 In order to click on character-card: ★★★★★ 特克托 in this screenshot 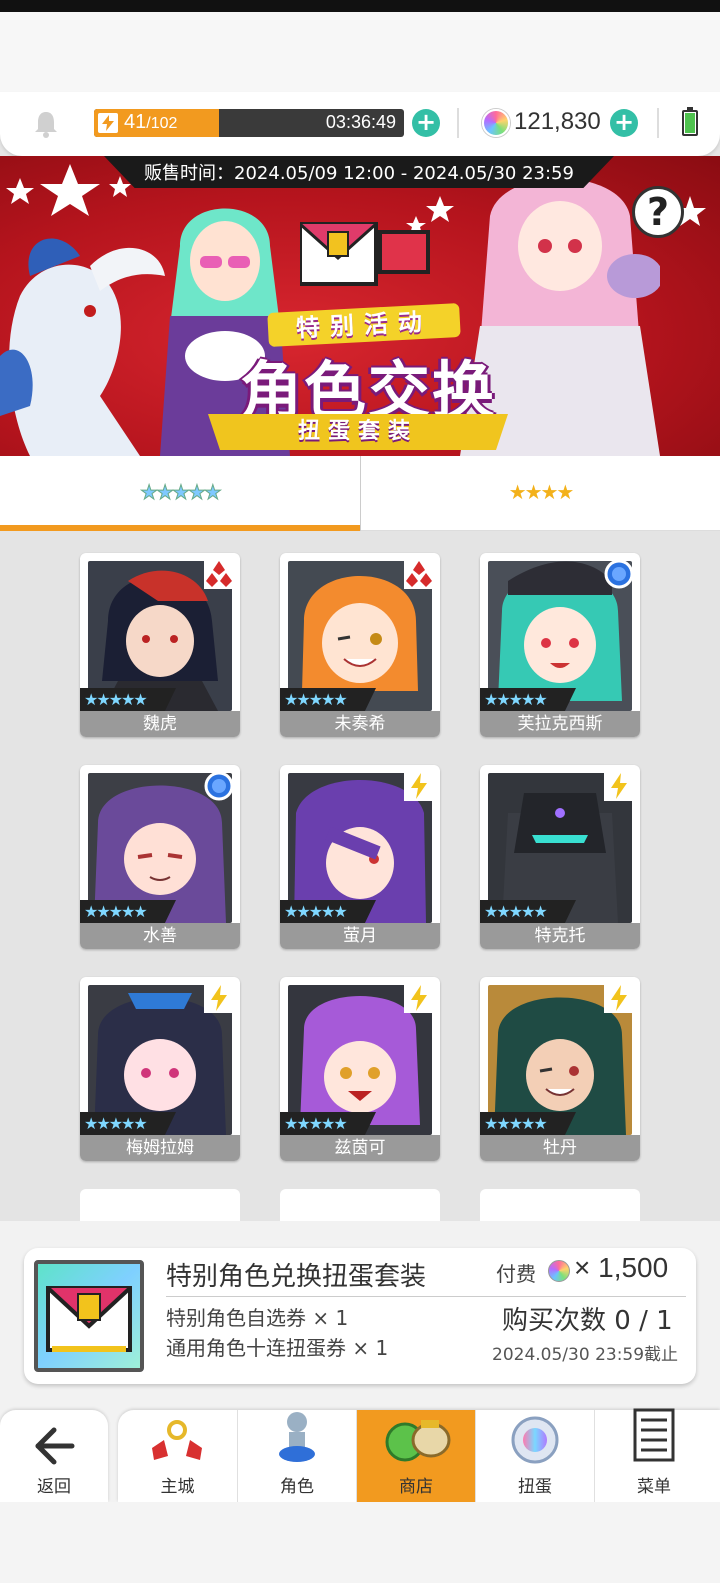, I will do `click(560, 857)`.